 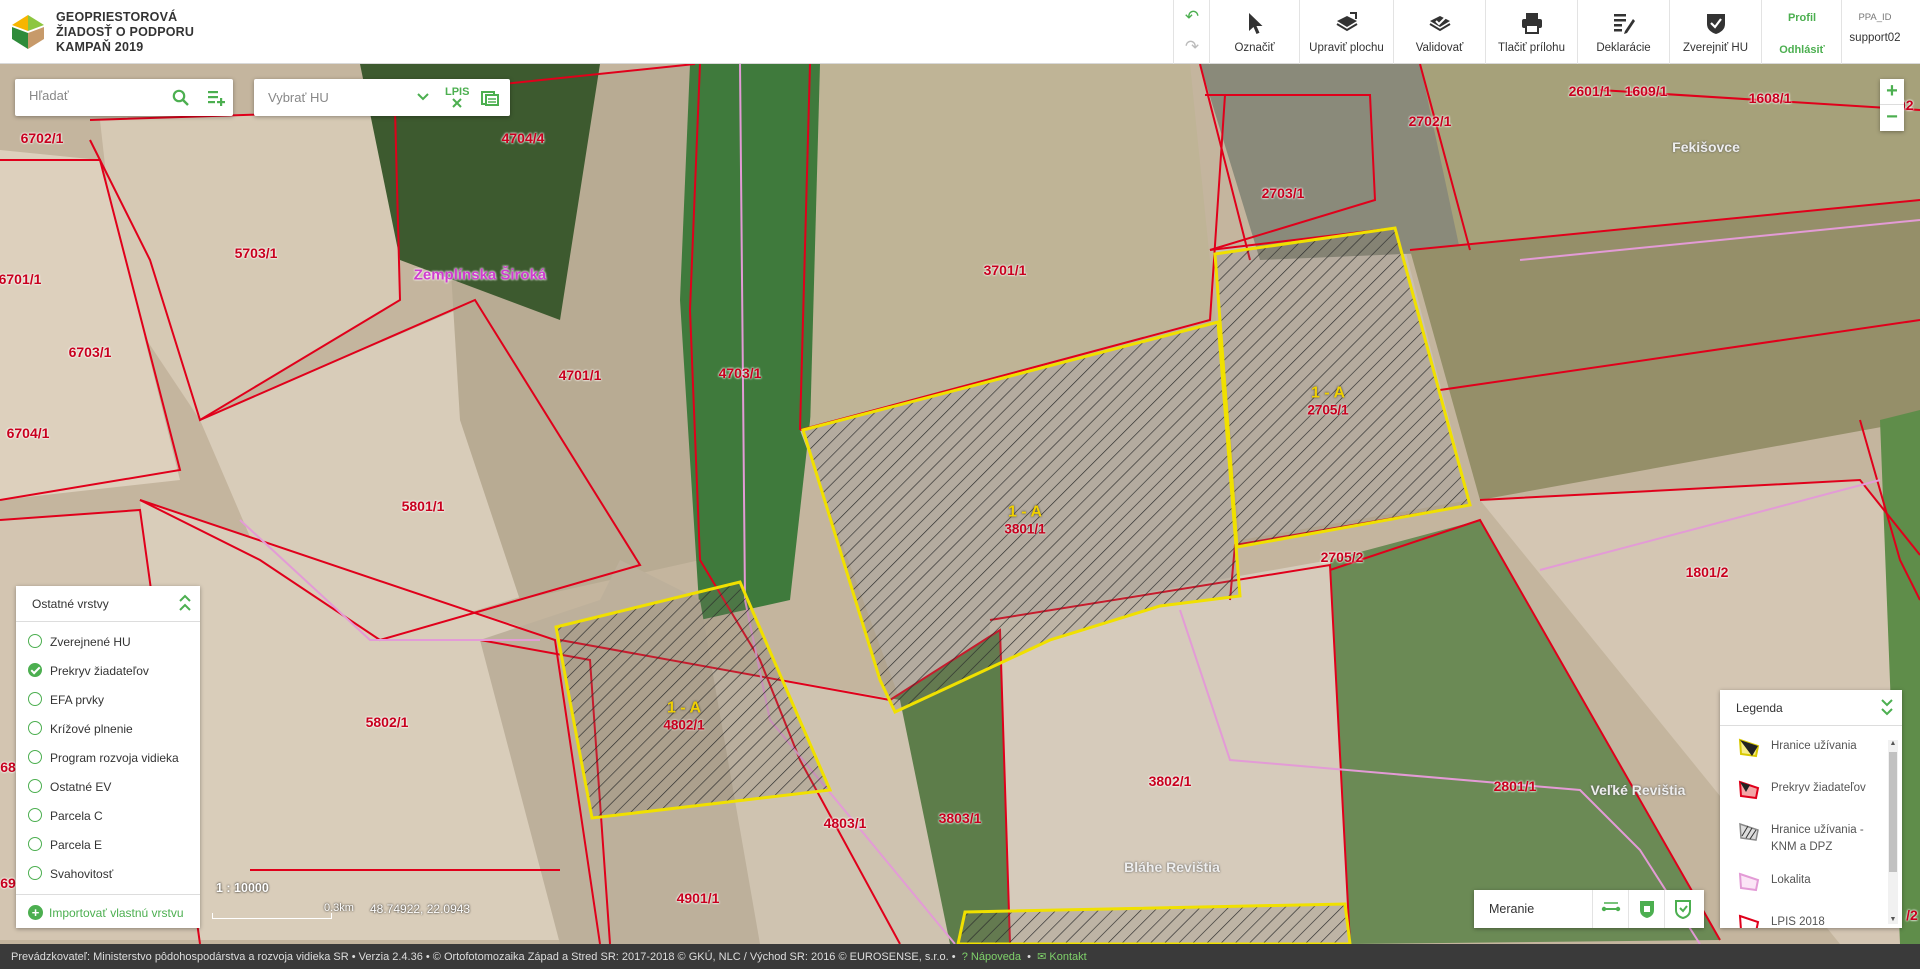 What do you see at coordinates (523, 138) in the screenshot?
I see `parcel-label: 4704/4` at bounding box center [523, 138].